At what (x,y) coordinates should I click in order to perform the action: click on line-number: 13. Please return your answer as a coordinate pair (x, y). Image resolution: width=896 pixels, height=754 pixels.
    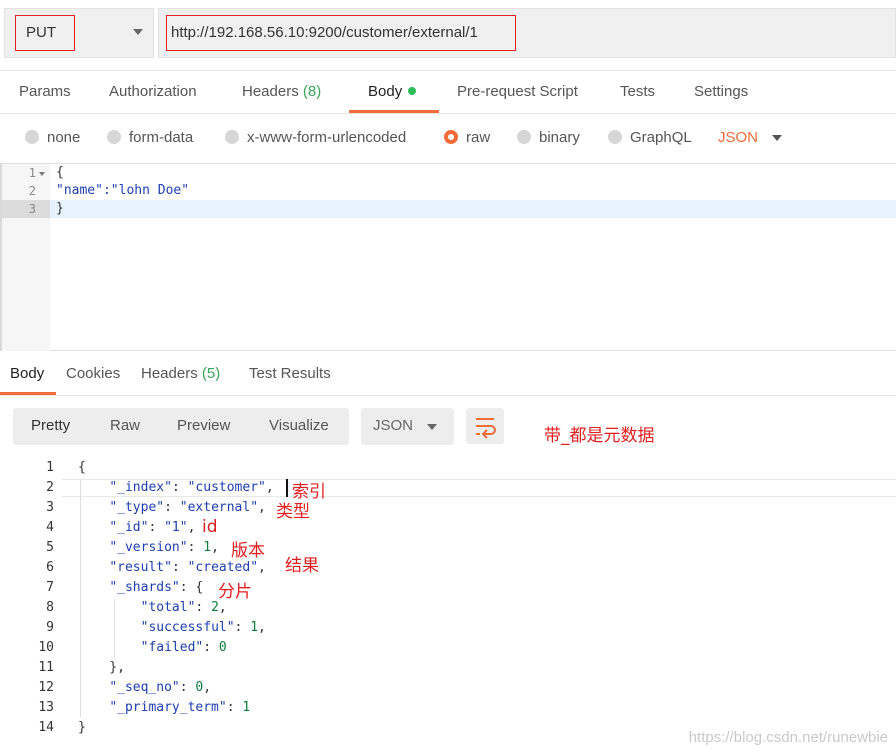
    Looking at the image, I should click on (46, 707).